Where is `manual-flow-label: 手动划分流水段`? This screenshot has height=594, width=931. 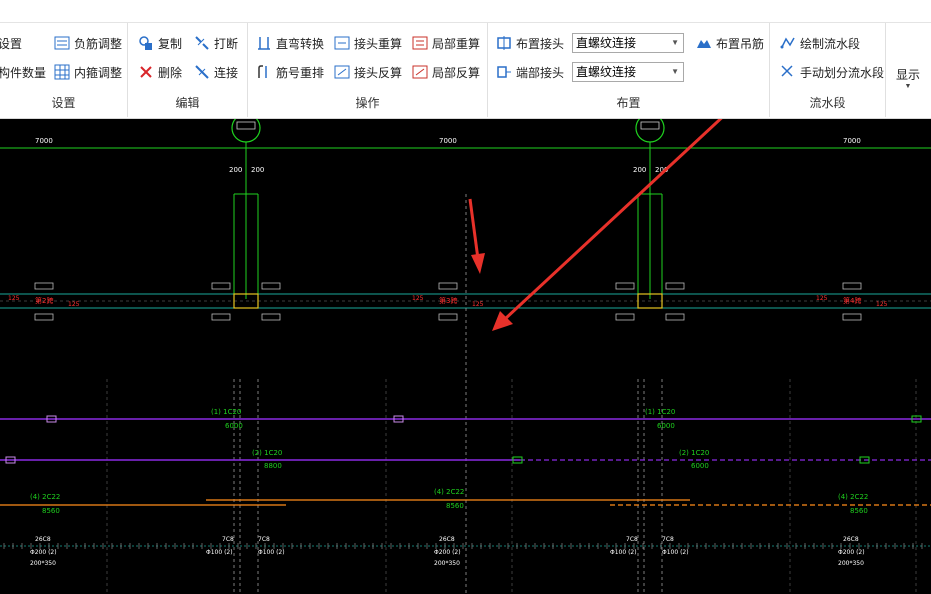 manual-flow-label: 手动划分流水段 is located at coordinates (842, 72).